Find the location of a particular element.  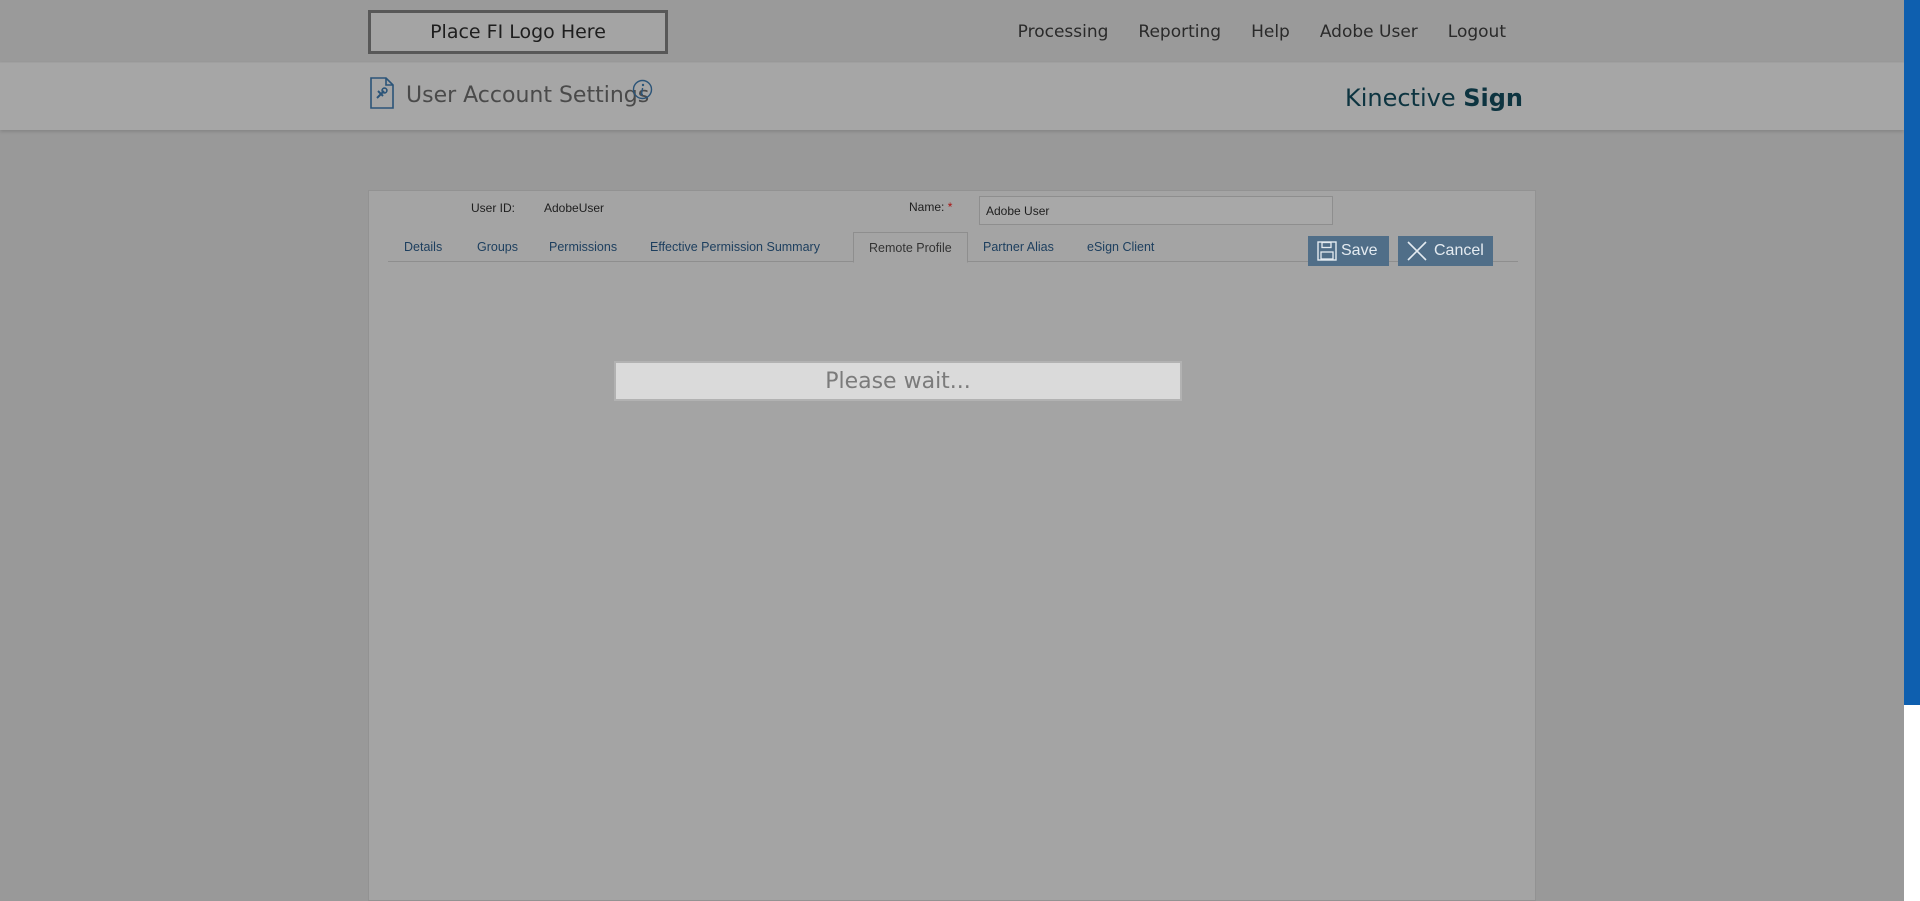

tab-remote-profile: Remote Profile is located at coordinates (910, 247).